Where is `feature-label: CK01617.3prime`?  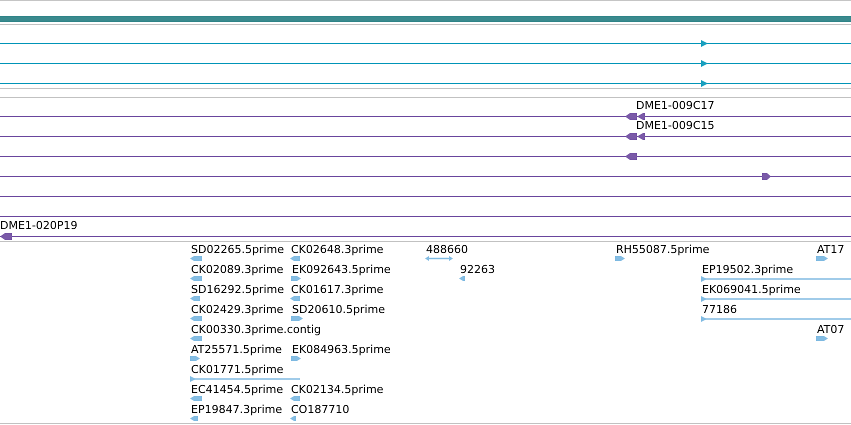 feature-label: CK01617.3prime is located at coordinates (337, 289).